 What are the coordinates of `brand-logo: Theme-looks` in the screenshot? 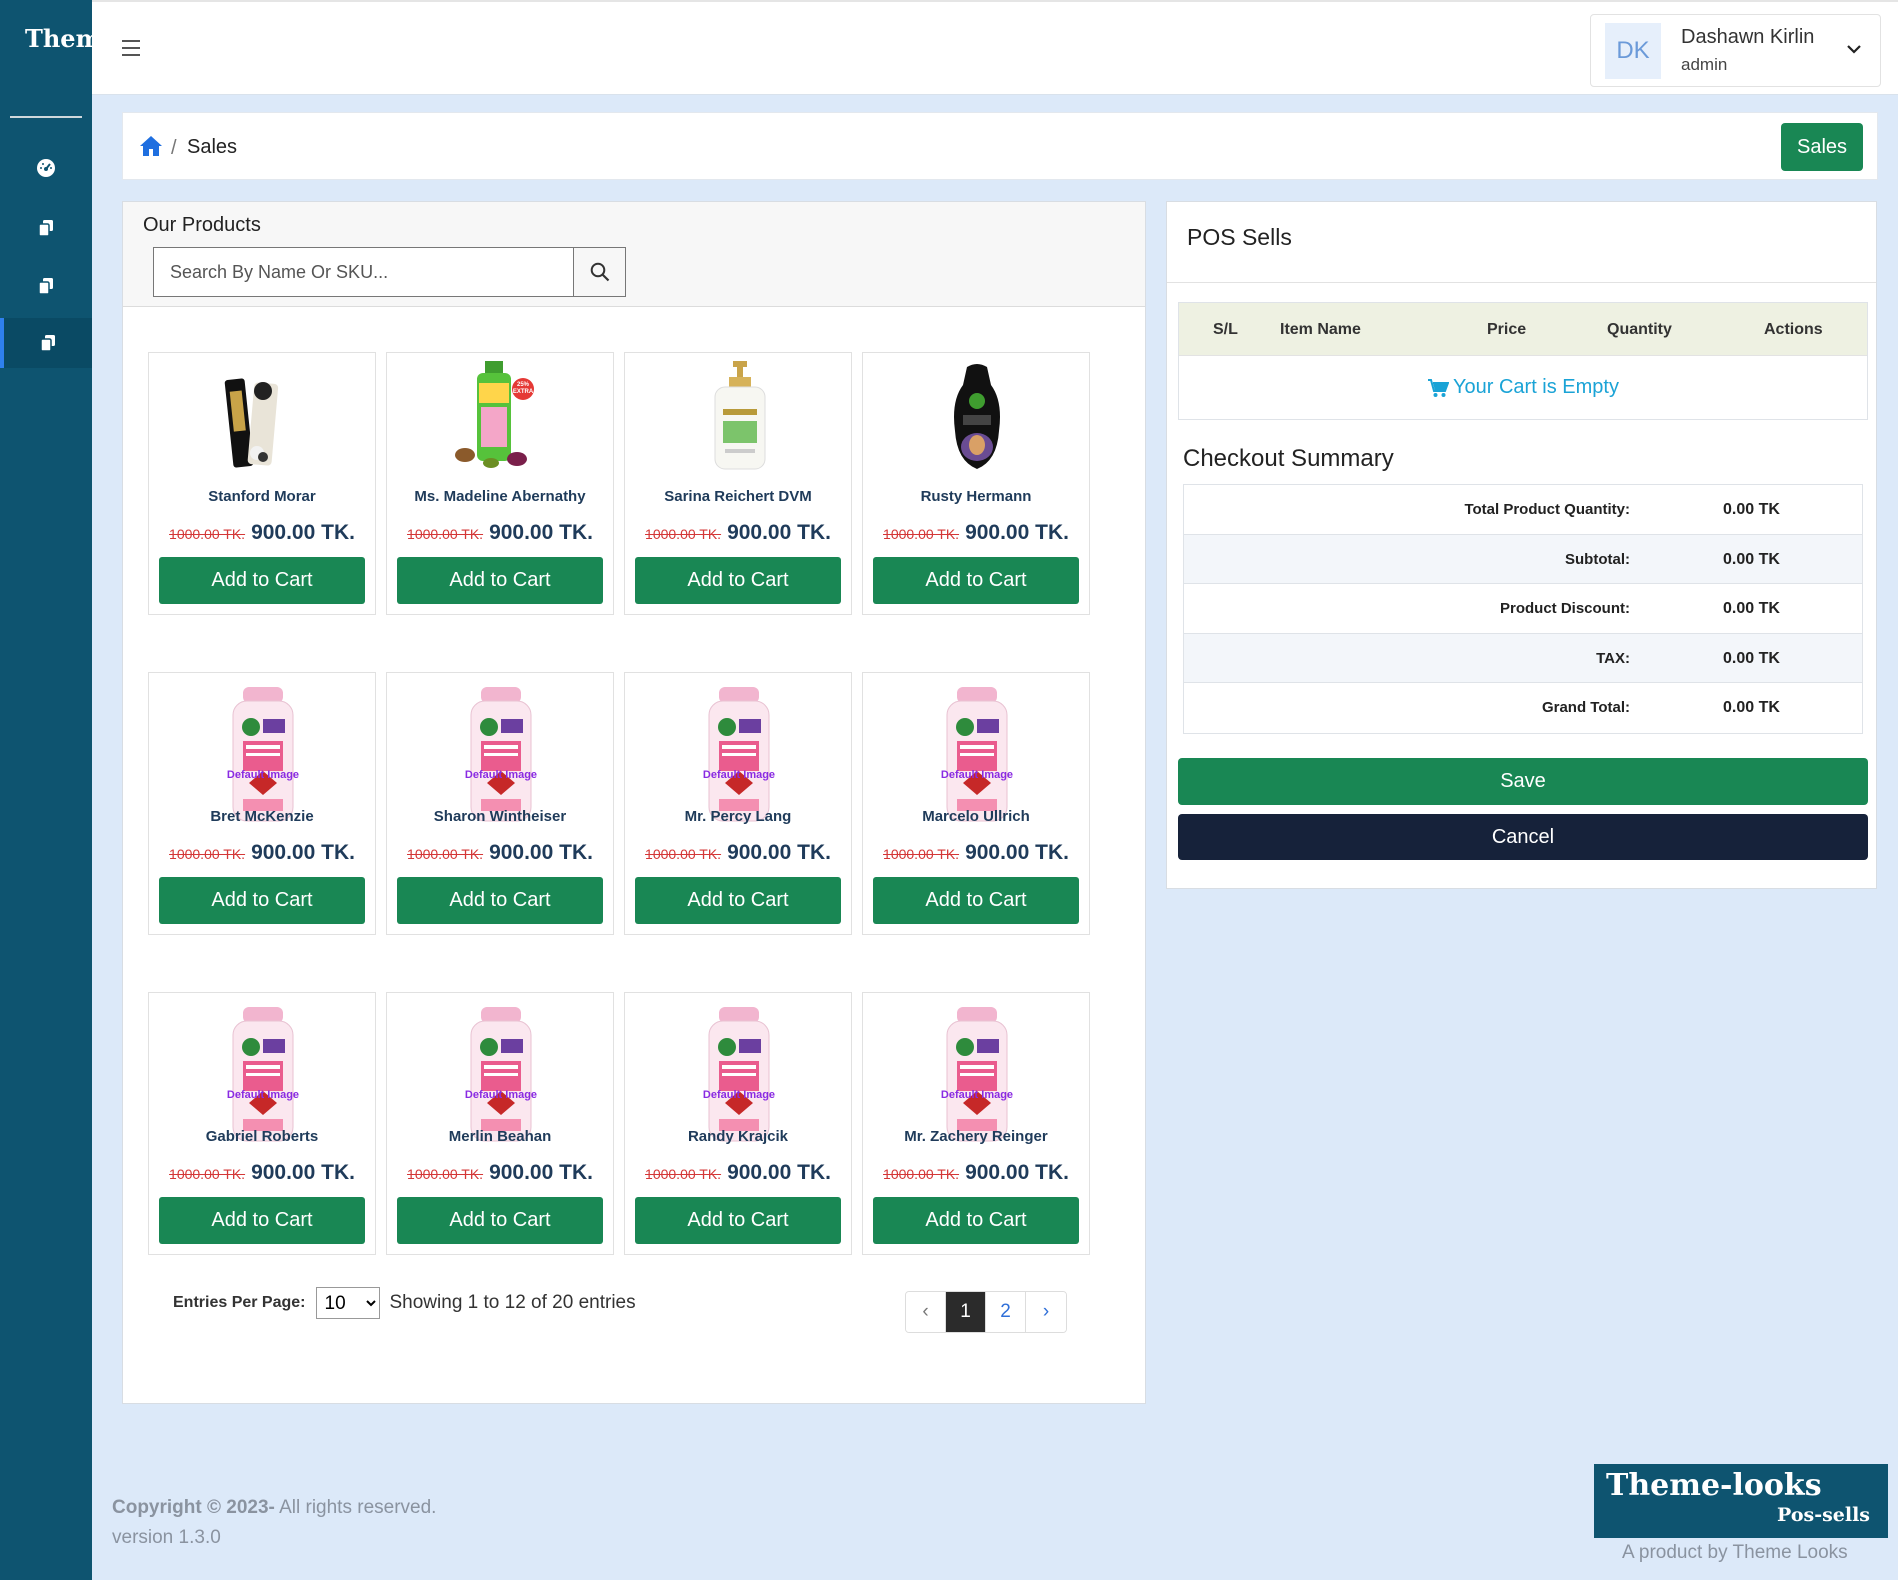 It's located at (46, 47).